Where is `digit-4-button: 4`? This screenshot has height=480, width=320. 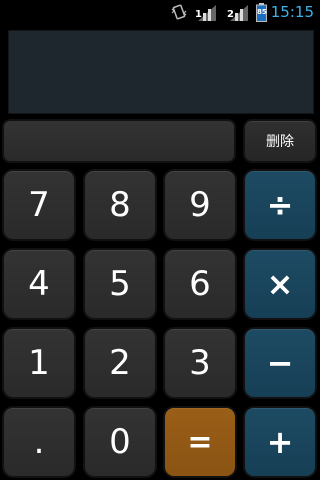
digit-4-button: 4 is located at coordinates (39, 284).